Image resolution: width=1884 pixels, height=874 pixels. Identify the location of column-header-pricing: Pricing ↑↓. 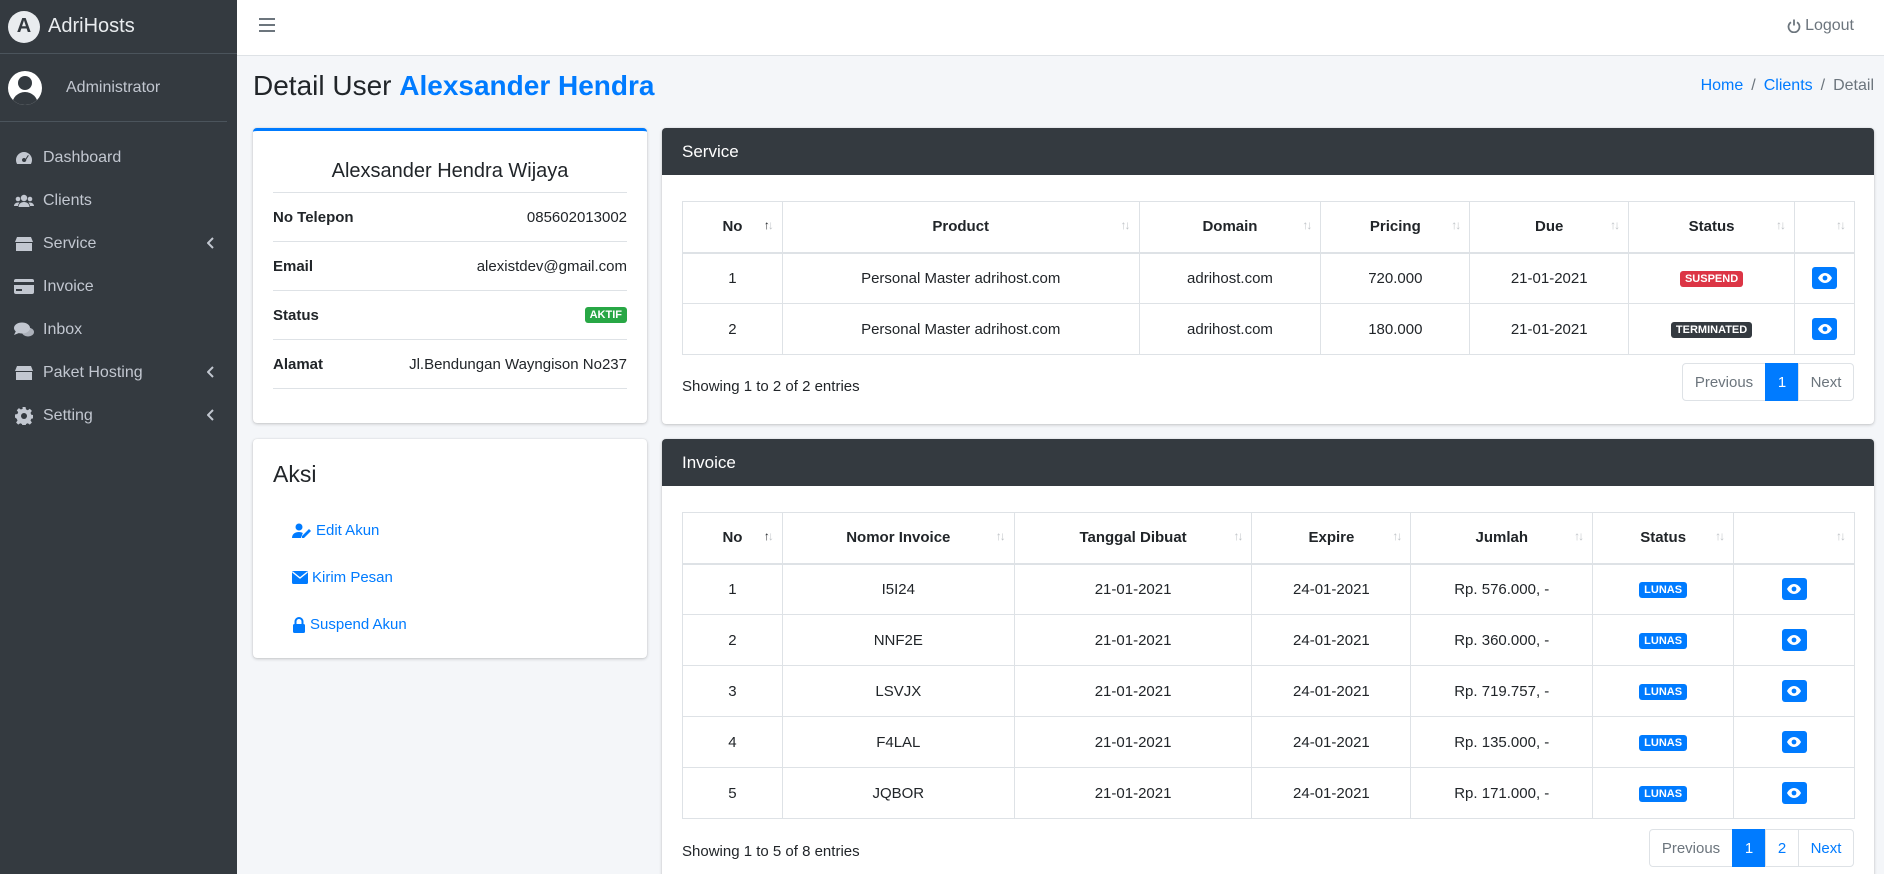
(1395, 227).